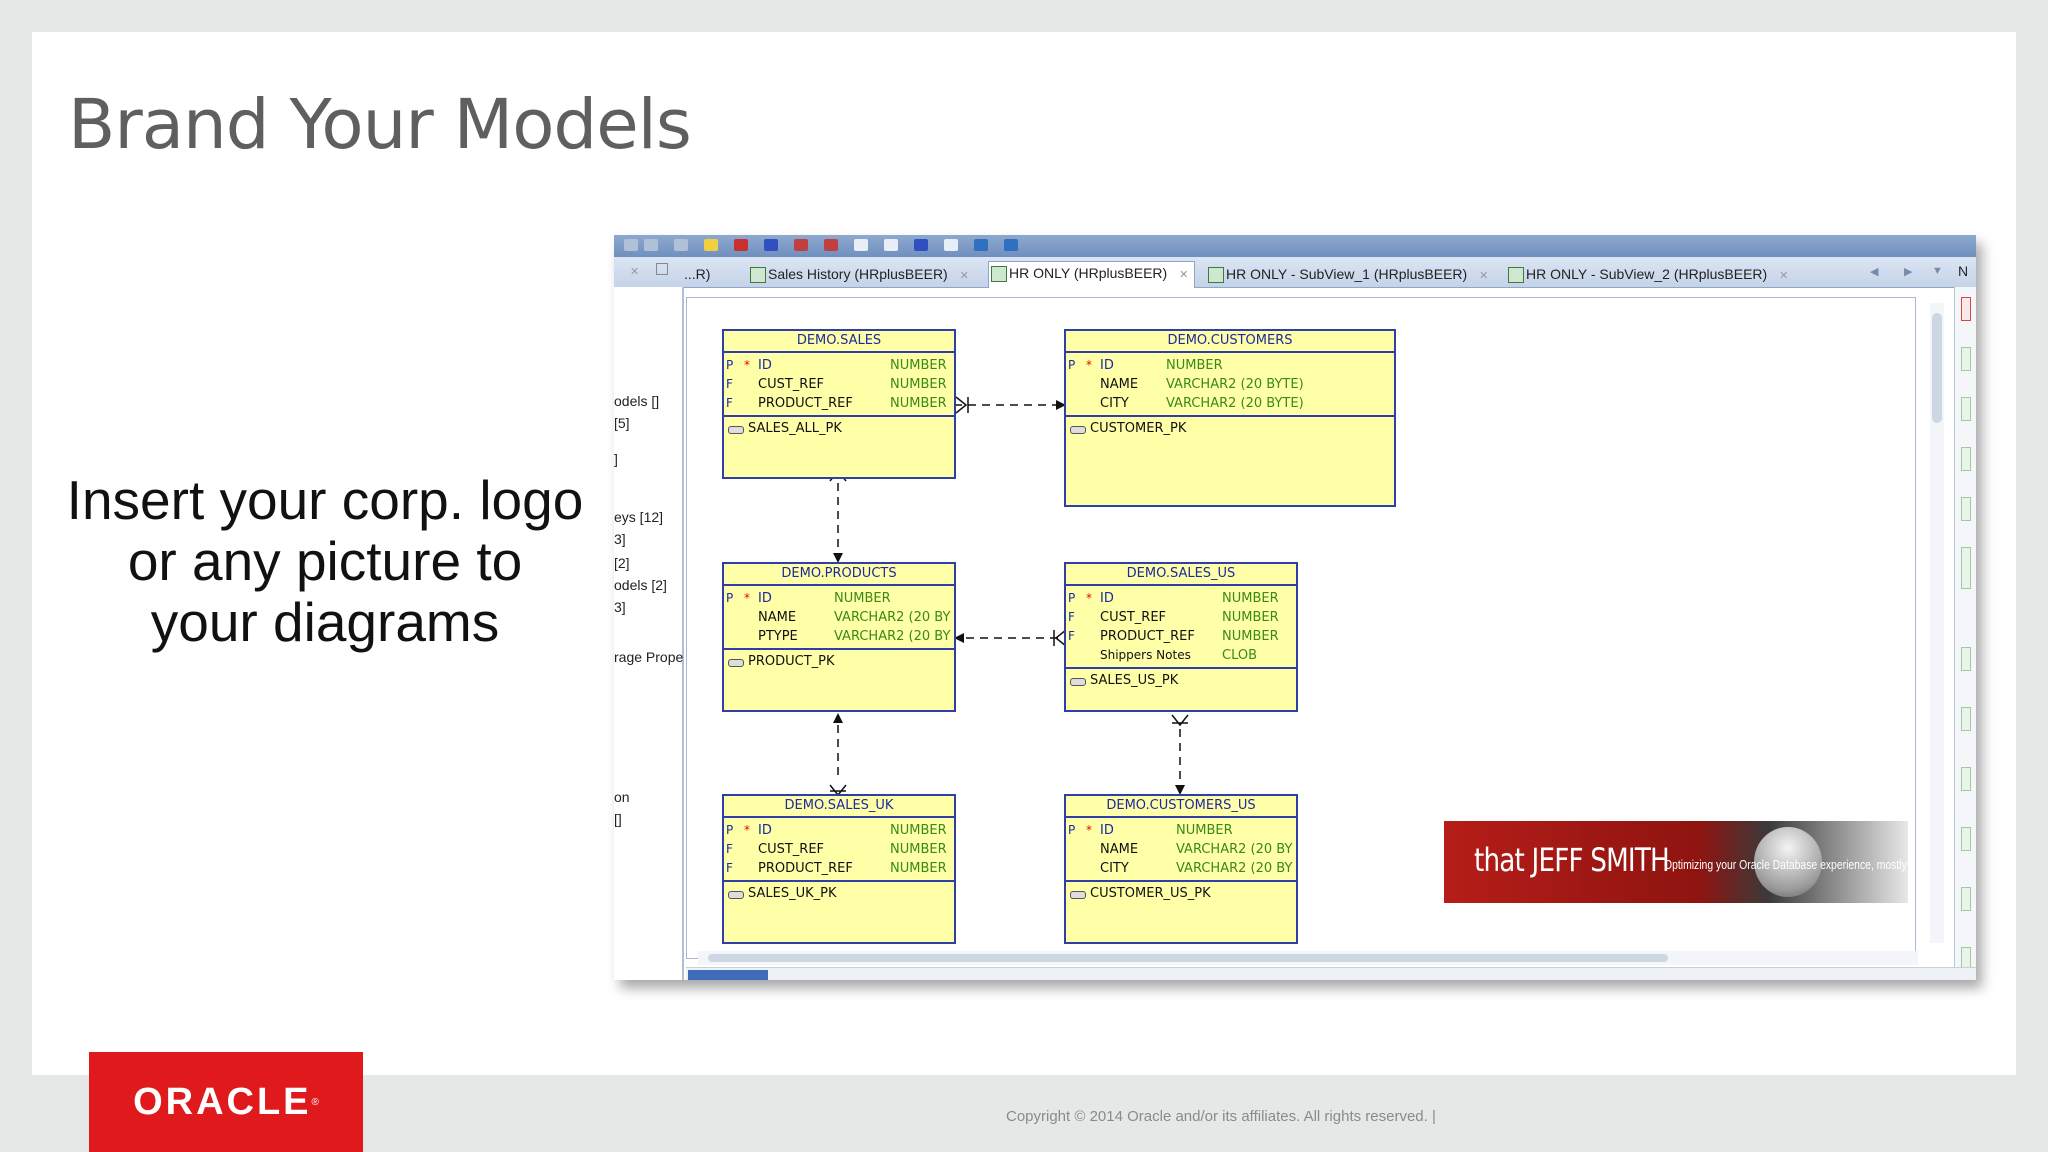  I want to click on caption-line: or any picture to, so click(325, 561).